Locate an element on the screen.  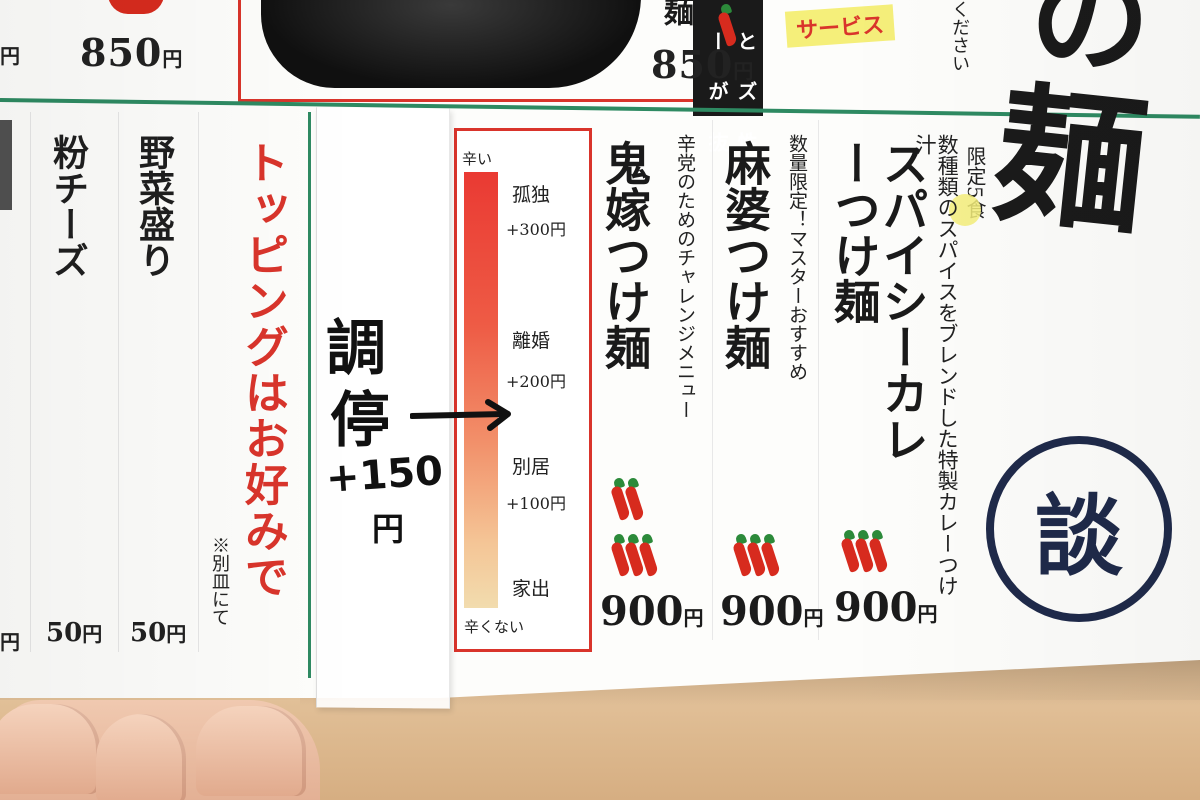
separate-plate-note: ※別皿にて is located at coordinates (219, 581).